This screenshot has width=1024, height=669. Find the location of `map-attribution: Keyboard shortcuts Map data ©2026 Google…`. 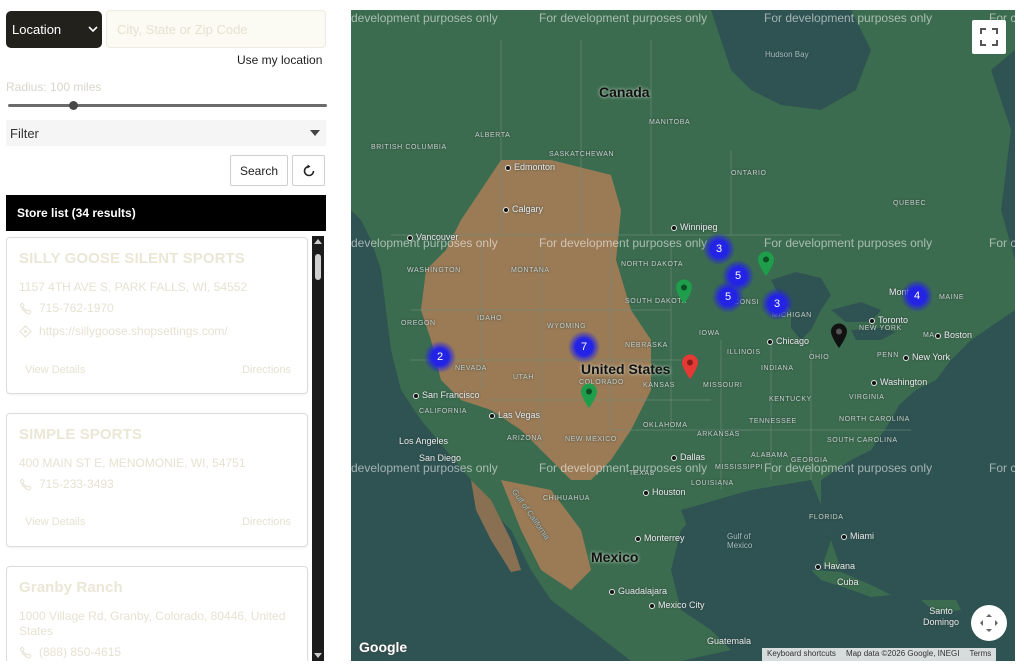

map-attribution: Keyboard shortcuts Map data ©2026 Google… is located at coordinates (879, 654).